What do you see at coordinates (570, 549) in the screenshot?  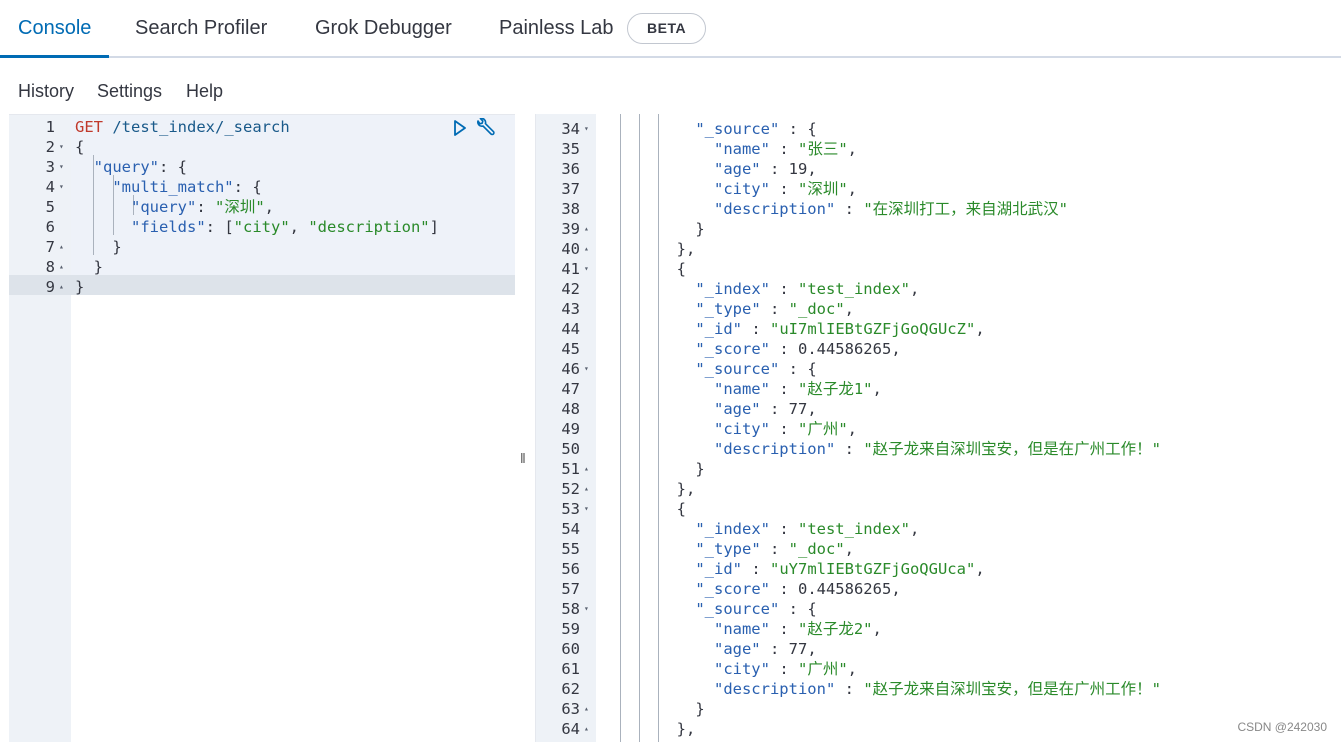 I see `line-number: 55` at bounding box center [570, 549].